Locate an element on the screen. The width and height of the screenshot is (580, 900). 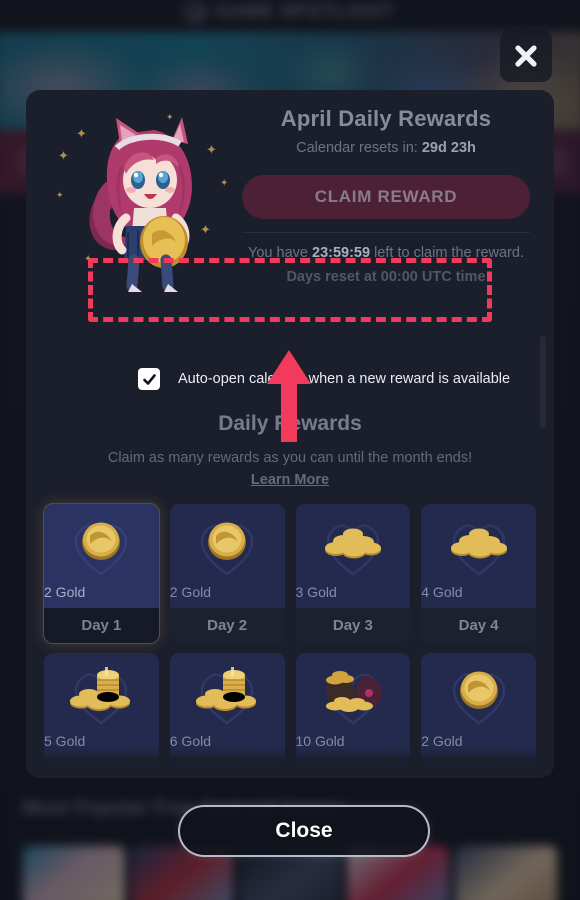
scrollbar-thumb is located at coordinates (543, 382).